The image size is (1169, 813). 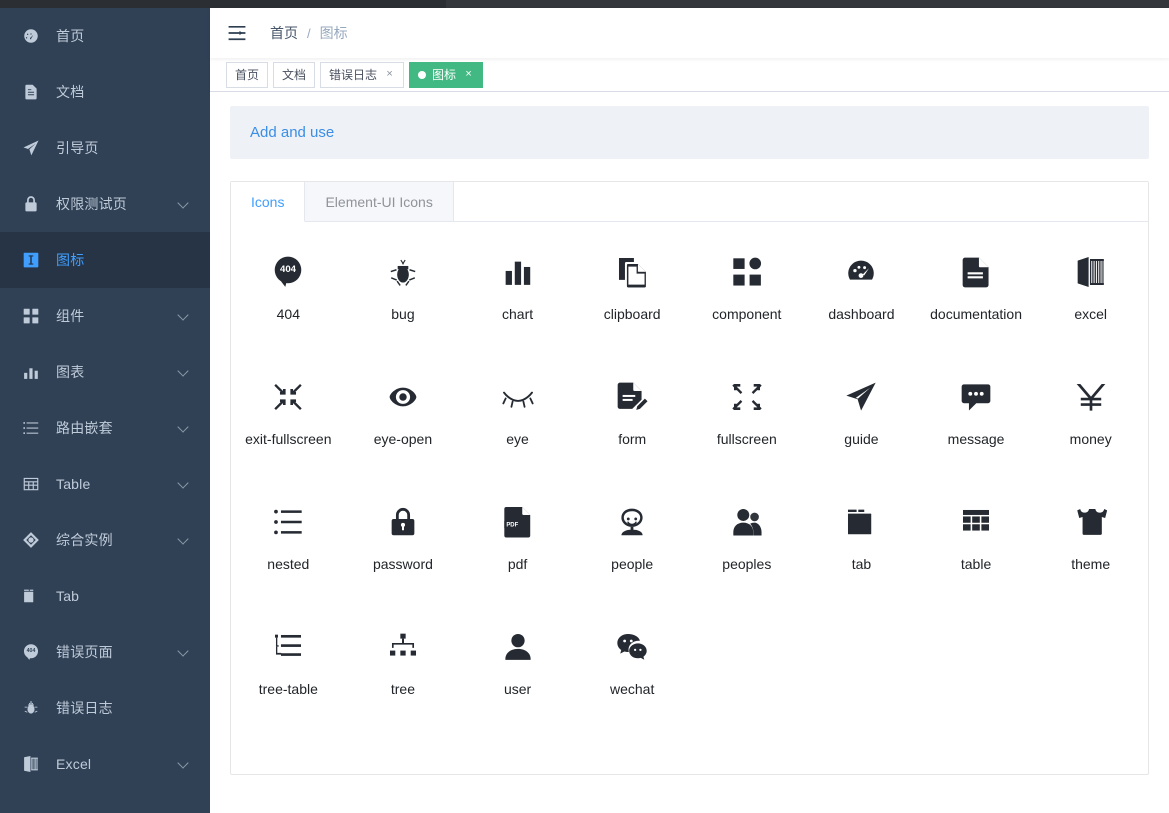 I want to click on sidebar-item-1: 文档, so click(x=105, y=92).